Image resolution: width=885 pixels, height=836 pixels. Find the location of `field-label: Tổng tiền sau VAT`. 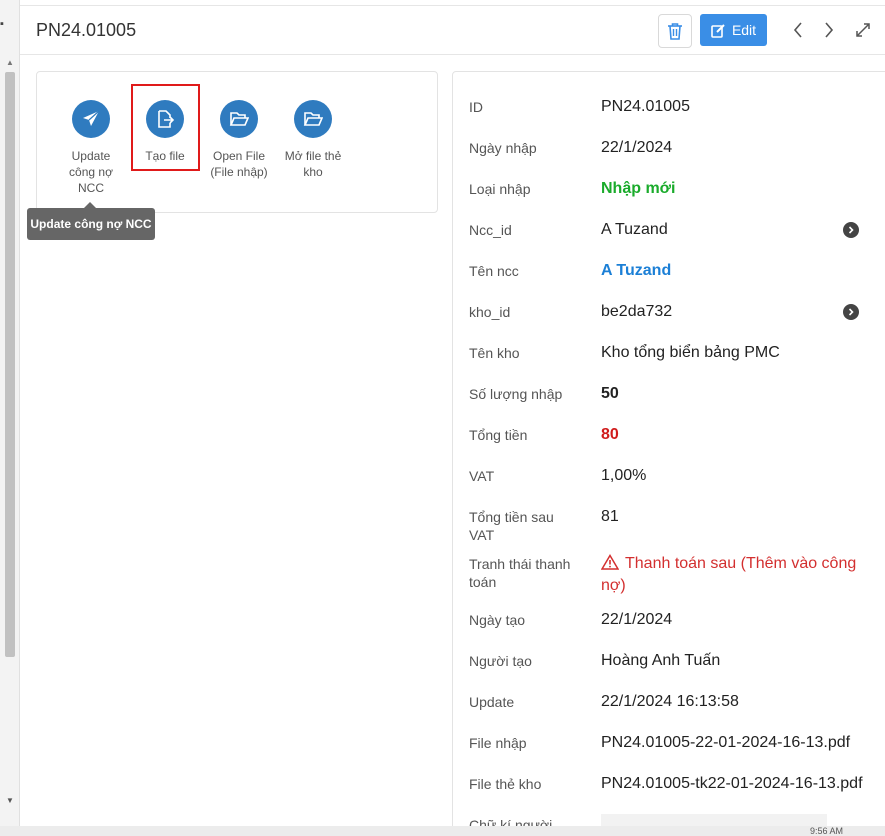

field-label: Tổng tiền sau VAT is located at coordinates (511, 526).